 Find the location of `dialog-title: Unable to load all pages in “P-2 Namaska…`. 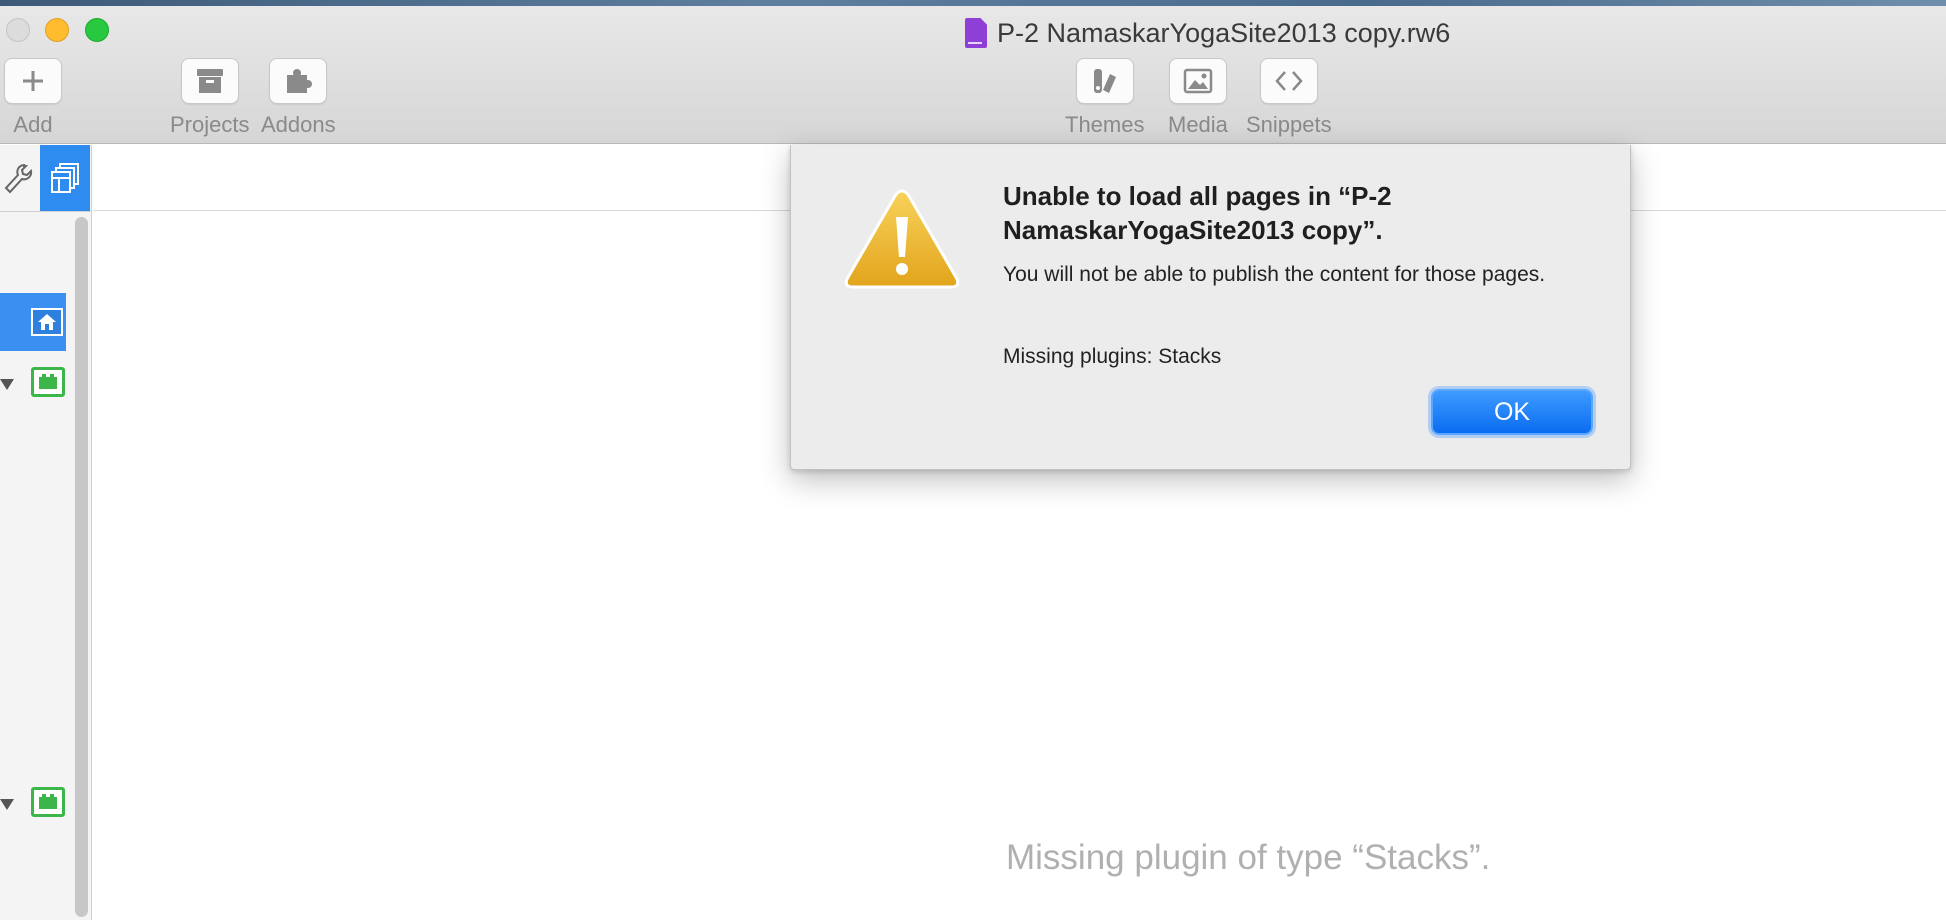

dialog-title: Unable to load all pages in “P-2 Namaska… is located at coordinates (1197, 213).